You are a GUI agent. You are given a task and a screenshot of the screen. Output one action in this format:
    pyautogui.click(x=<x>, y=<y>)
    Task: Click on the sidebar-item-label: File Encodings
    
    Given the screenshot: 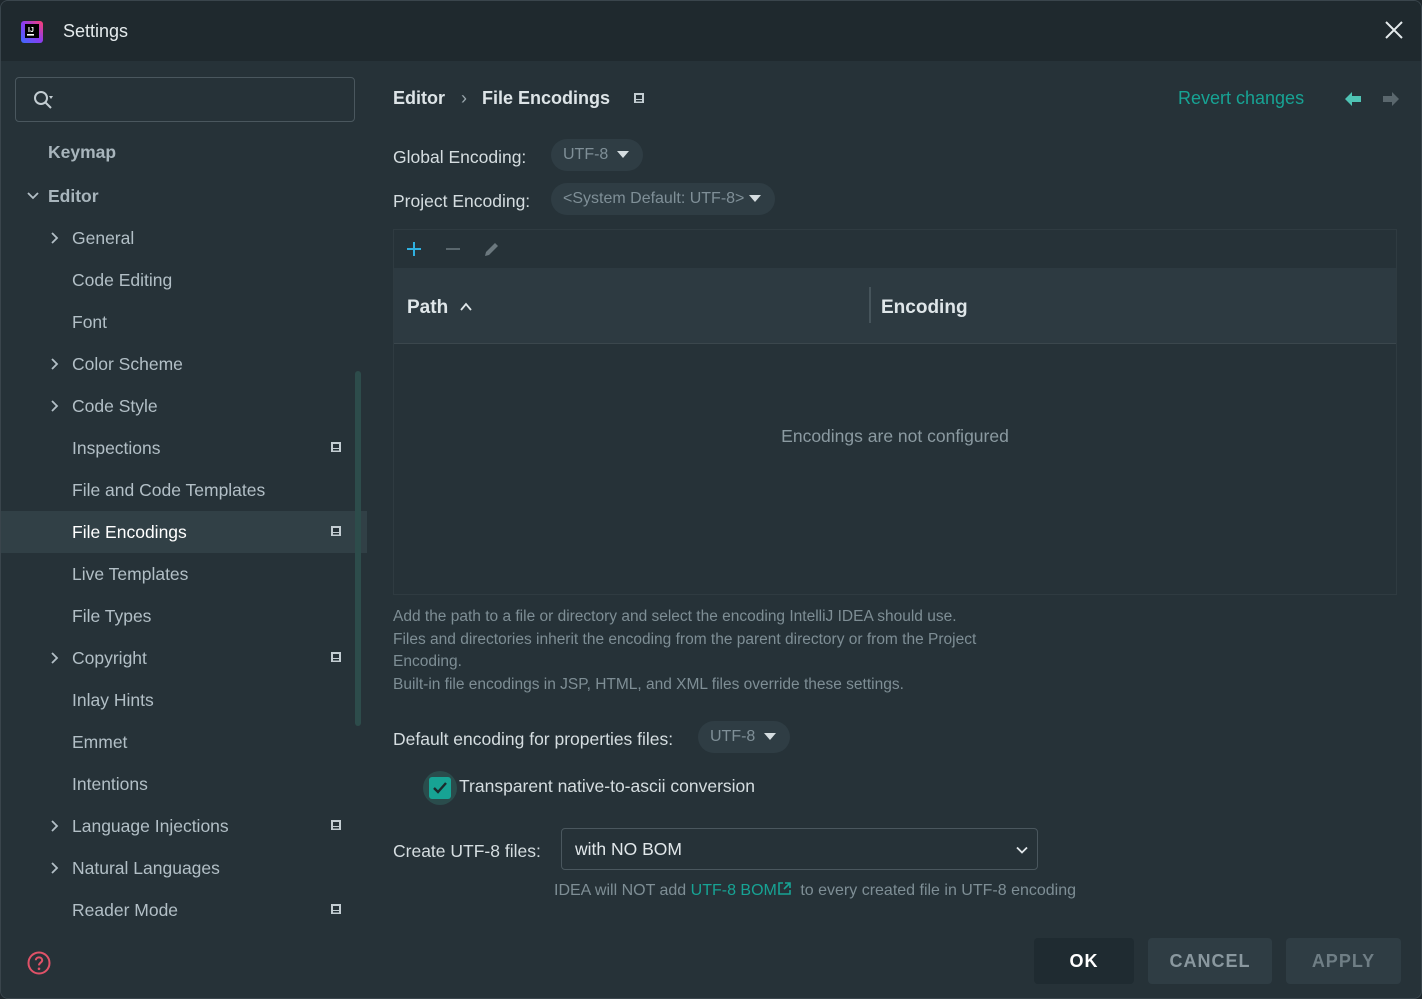 What is the action you would take?
    pyautogui.click(x=129, y=532)
    